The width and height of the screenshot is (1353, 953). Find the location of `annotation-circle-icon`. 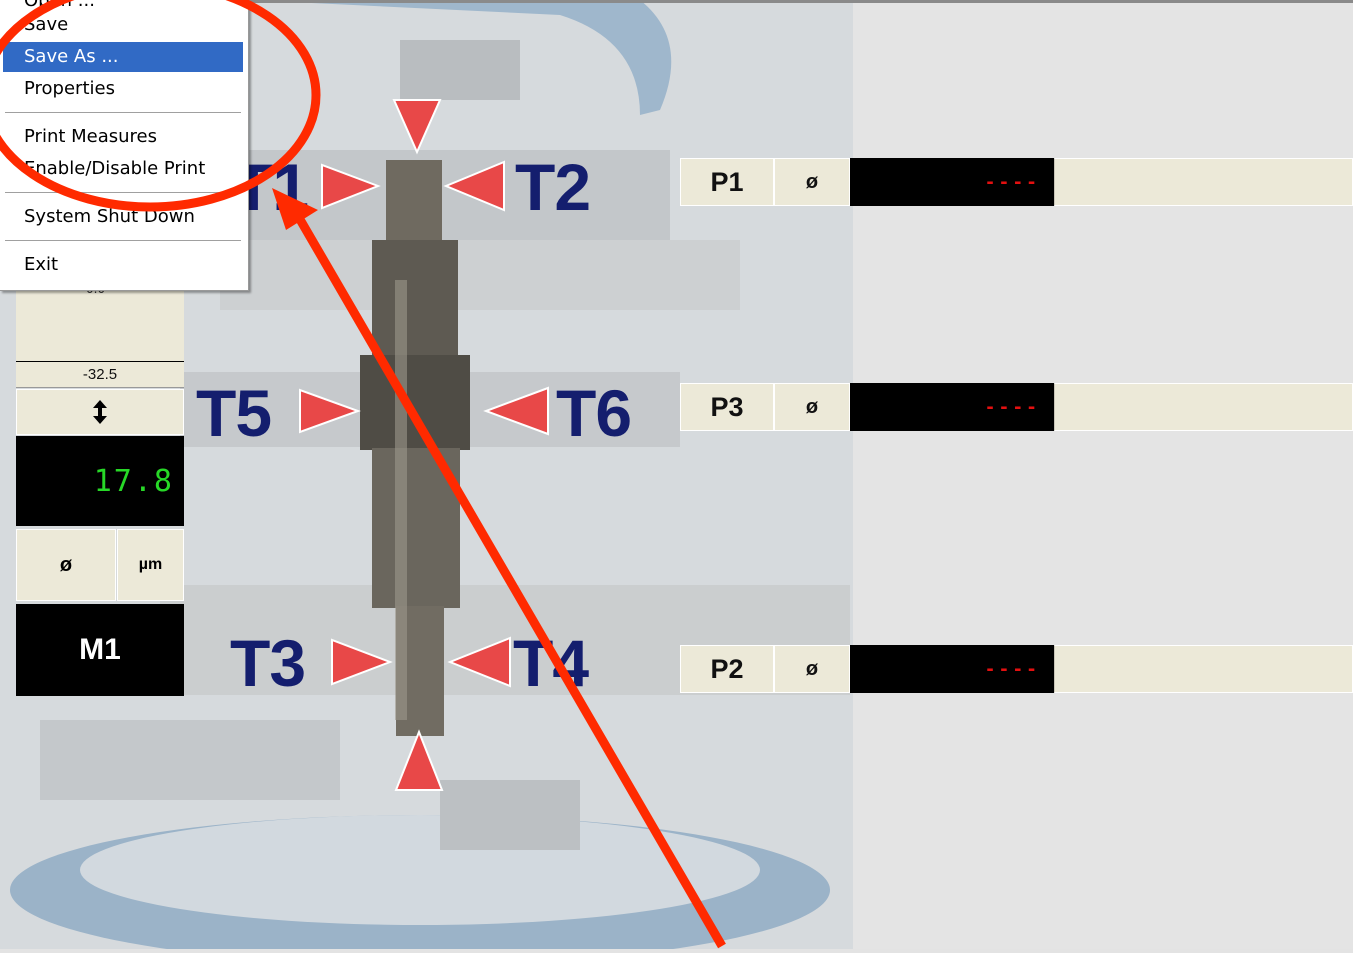

annotation-circle-icon is located at coordinates (160, 106).